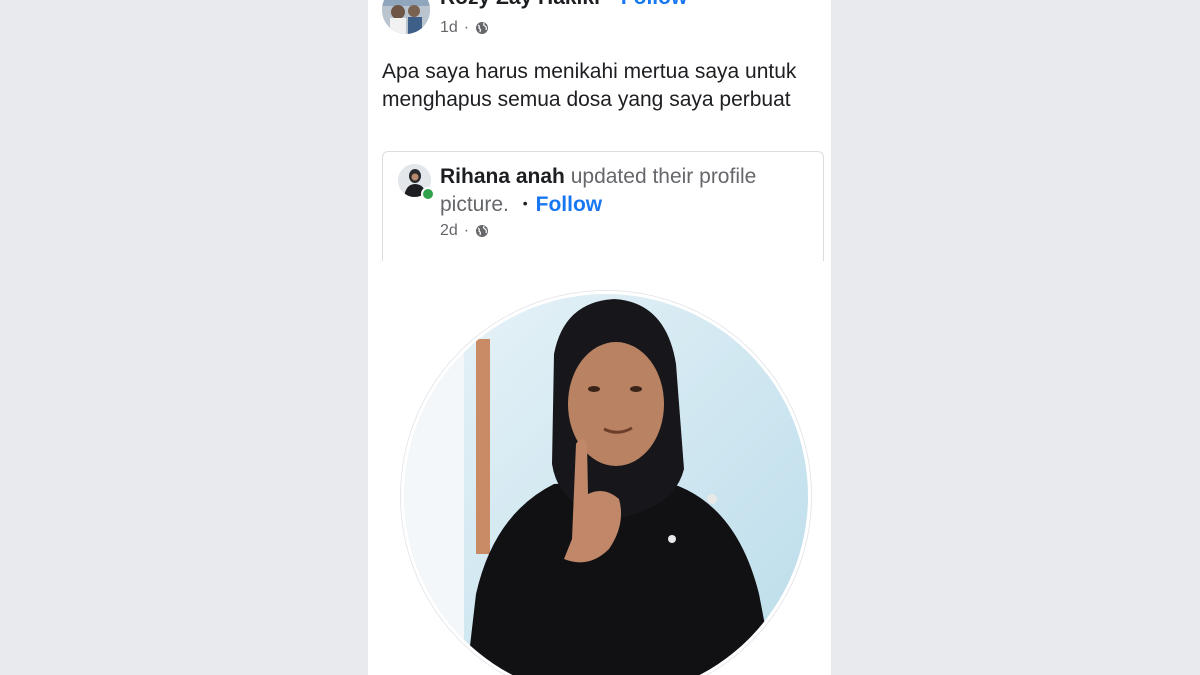  I want to click on post-meta: 1d ·, so click(464, 28).